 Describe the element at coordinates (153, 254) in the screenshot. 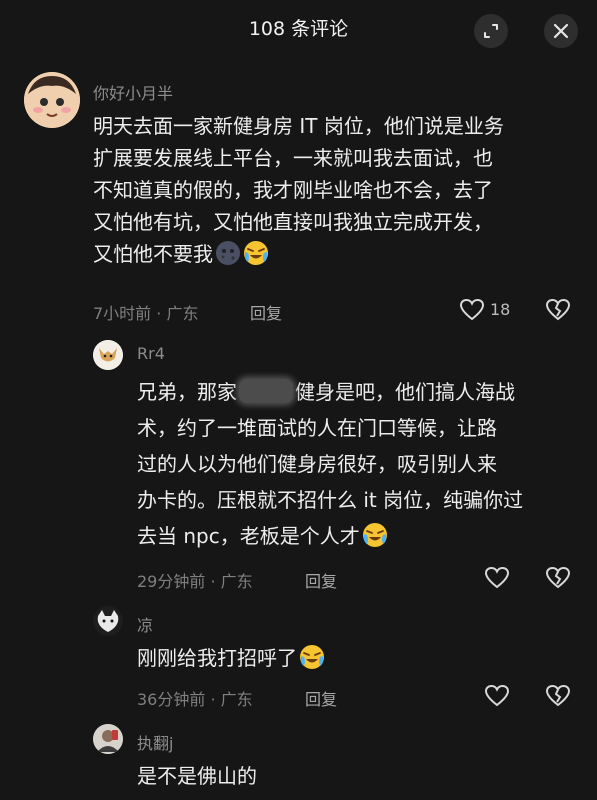

I see `comment-line-text: 又怕他不要我` at that location.